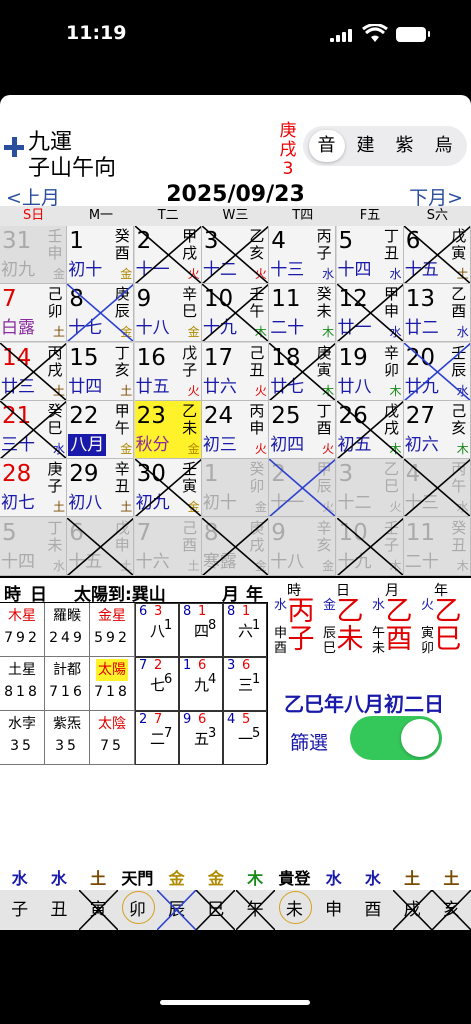 The height and width of the screenshot is (1024, 471). Describe the element at coordinates (101, 255) in the screenshot. I see `calendar-day-cell: 1 初十 癸酉金` at that location.